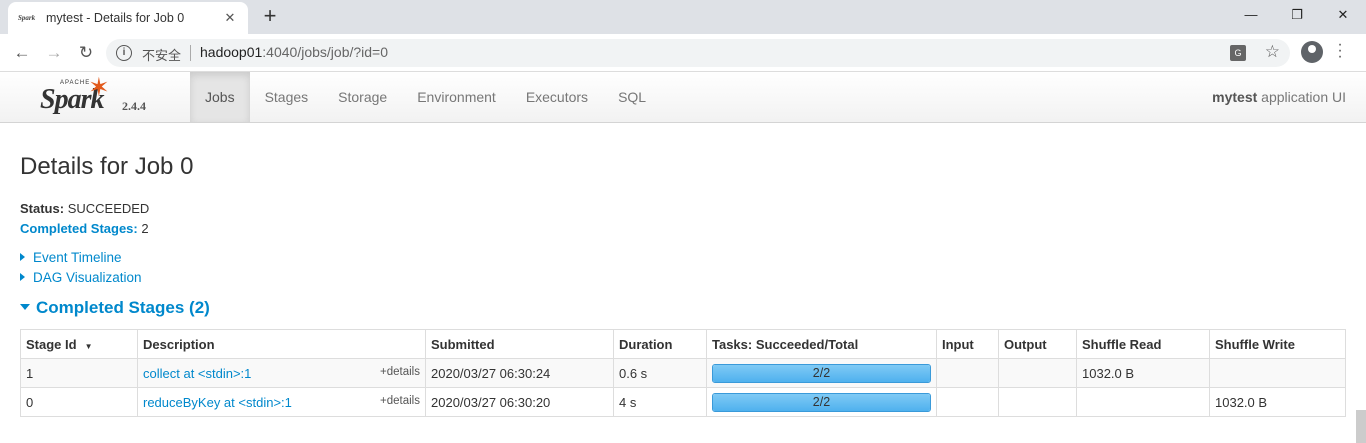 The height and width of the screenshot is (443, 1366). I want to click on col-output: Output, so click(1037, 344).